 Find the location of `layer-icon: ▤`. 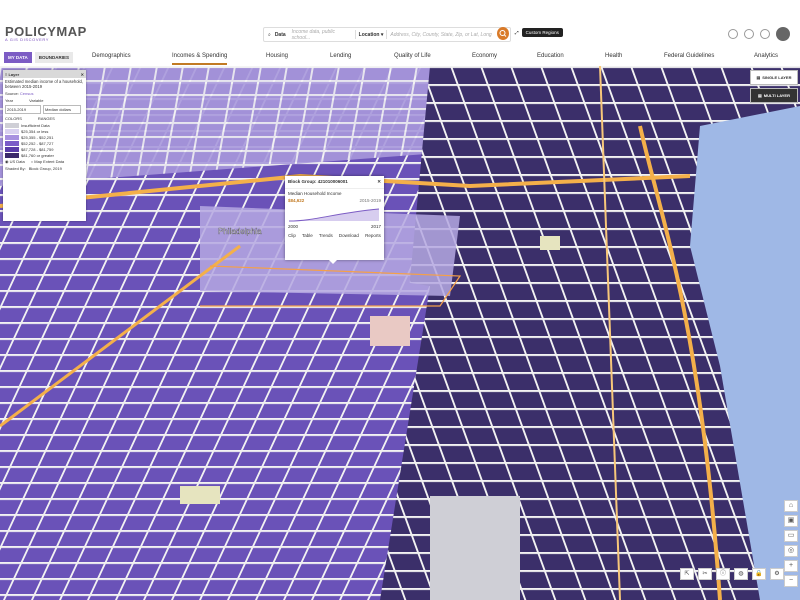

layer-icon: ▤ is located at coordinates (758, 77).